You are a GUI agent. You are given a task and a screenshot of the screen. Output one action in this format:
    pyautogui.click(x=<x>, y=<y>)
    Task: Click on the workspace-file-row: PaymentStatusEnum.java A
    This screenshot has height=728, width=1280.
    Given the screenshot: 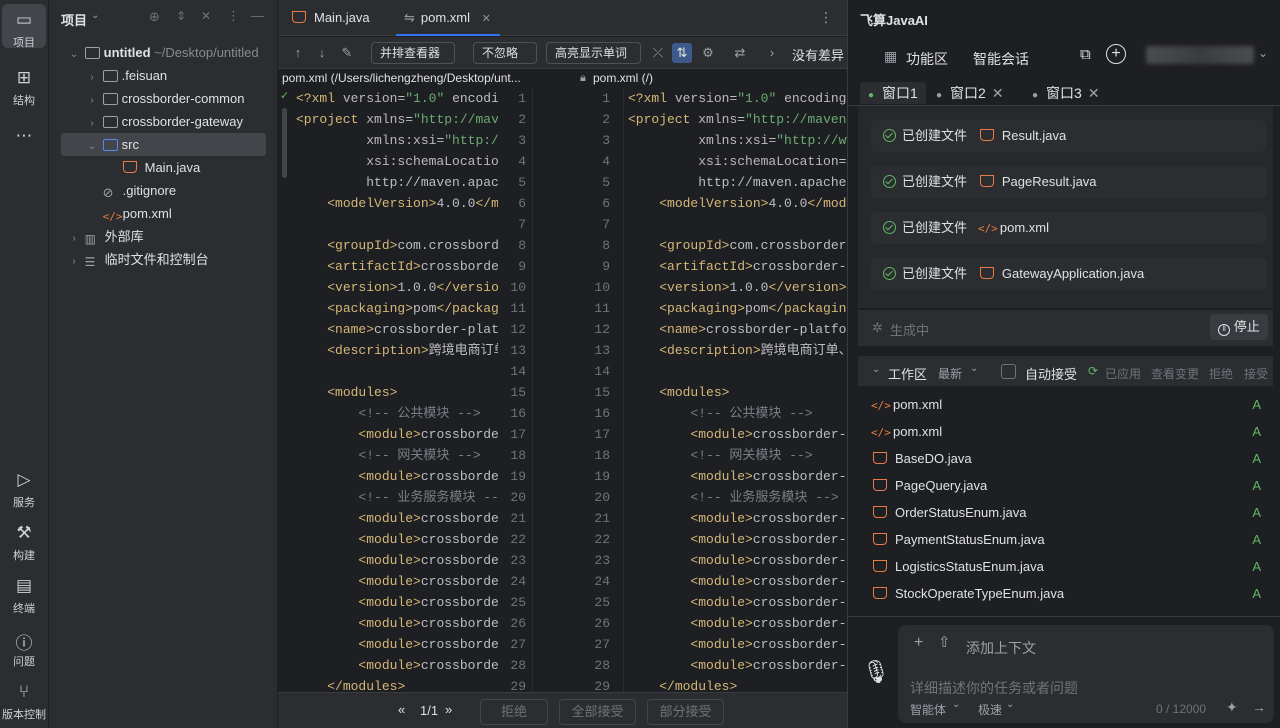 What is the action you would take?
    pyautogui.click(x=1071, y=539)
    